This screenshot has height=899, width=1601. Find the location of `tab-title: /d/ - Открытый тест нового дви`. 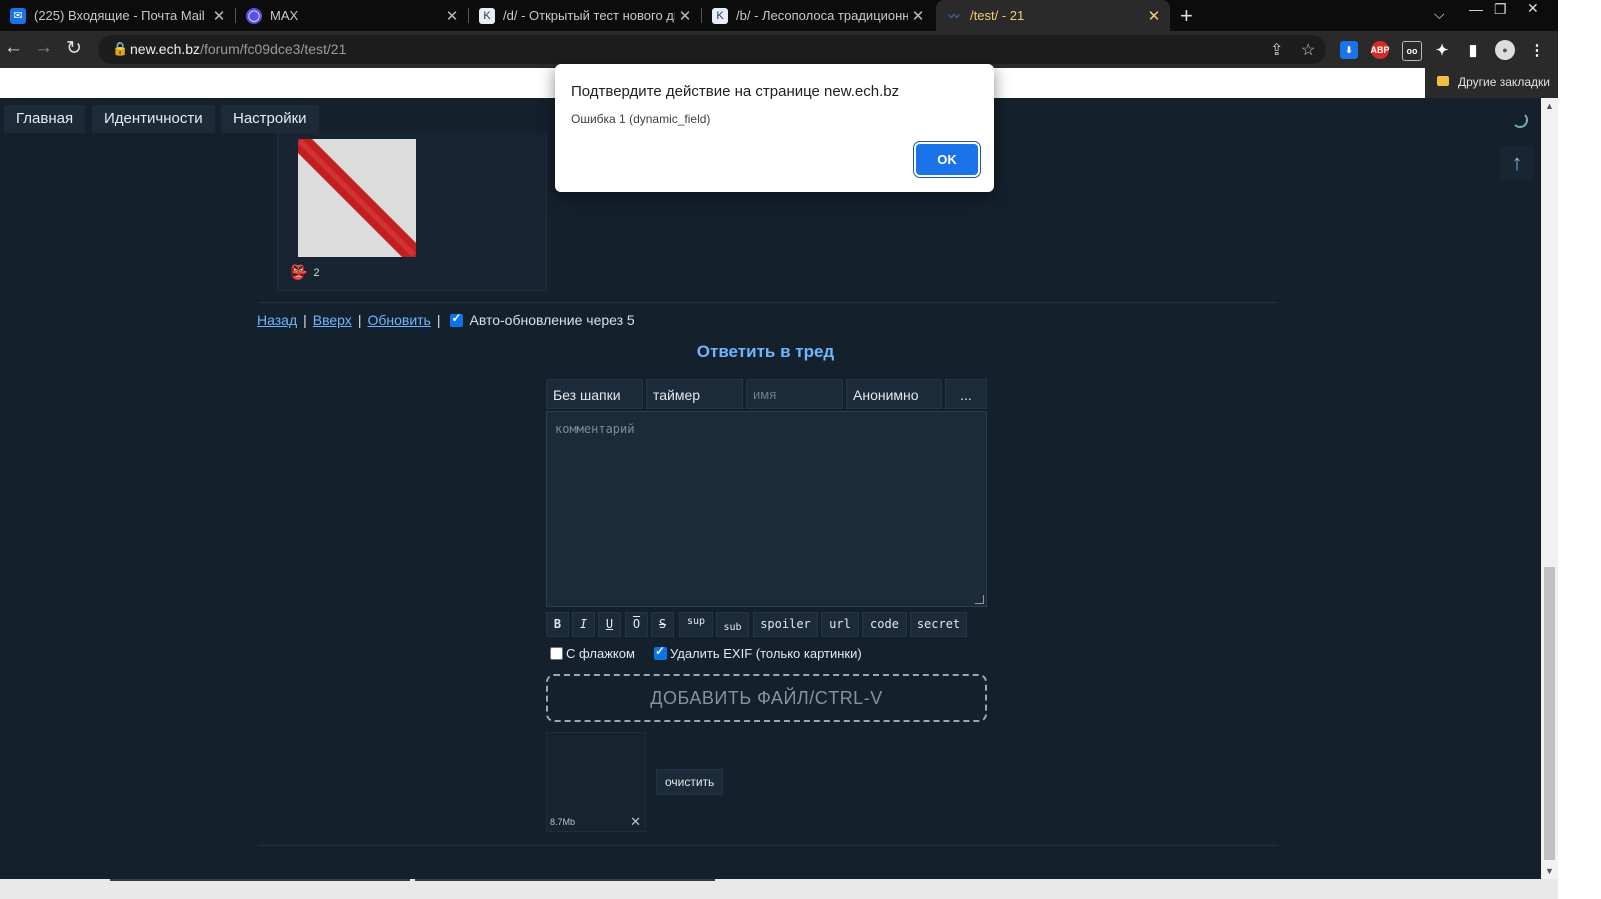

tab-title: /d/ - Открытый тест нового дви is located at coordinates (589, 15).